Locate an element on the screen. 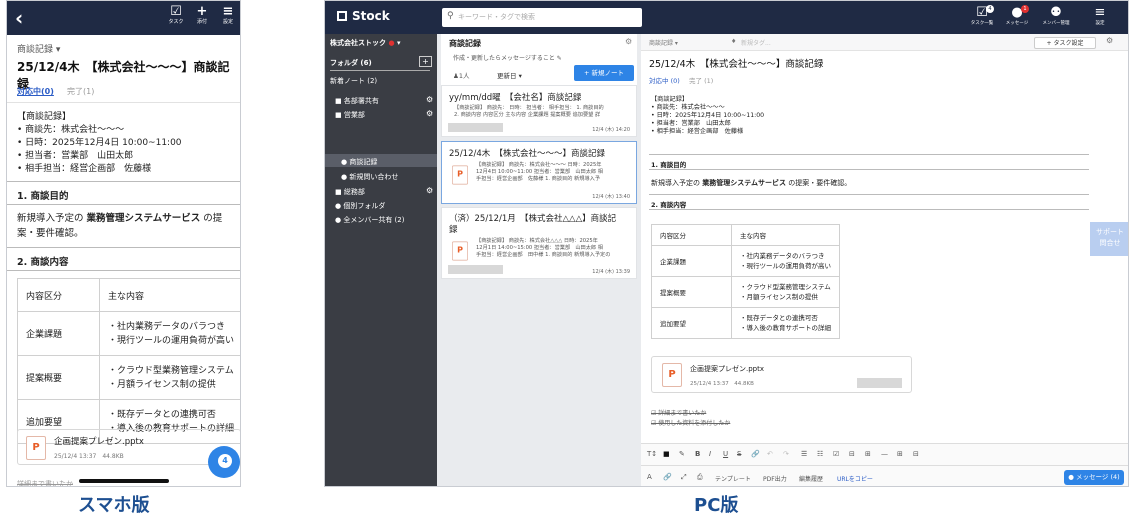 The image size is (1129, 519). table-row: 企業課題 ・社内業務データのバラつき ・現行ツールの運用負荷が高い is located at coordinates (745, 261).